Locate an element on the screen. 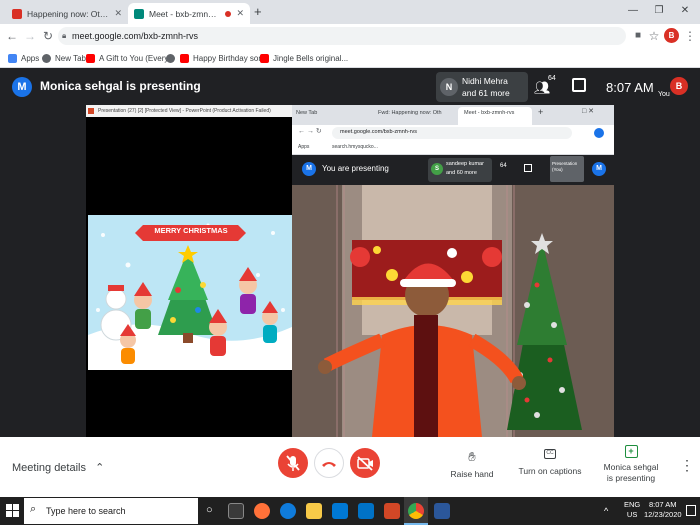 The width and height of the screenshot is (700, 525). store-icon is located at coordinates (340, 511).